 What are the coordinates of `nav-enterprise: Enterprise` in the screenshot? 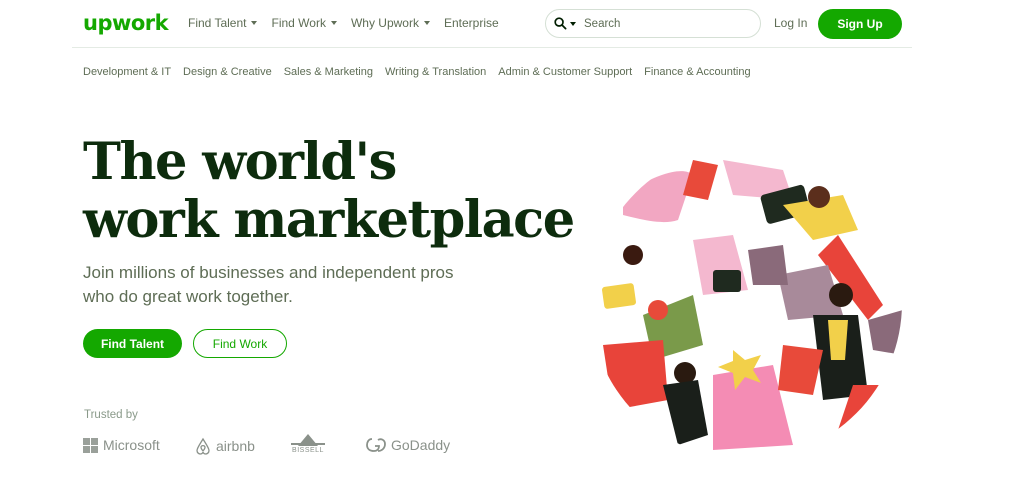 It's located at (471, 23).